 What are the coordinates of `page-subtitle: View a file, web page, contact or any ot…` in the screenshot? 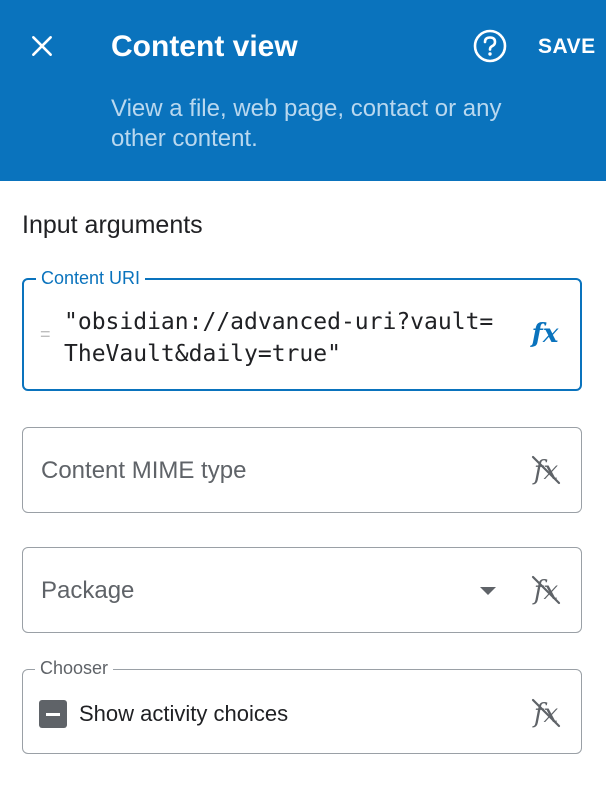 It's located at (306, 123).